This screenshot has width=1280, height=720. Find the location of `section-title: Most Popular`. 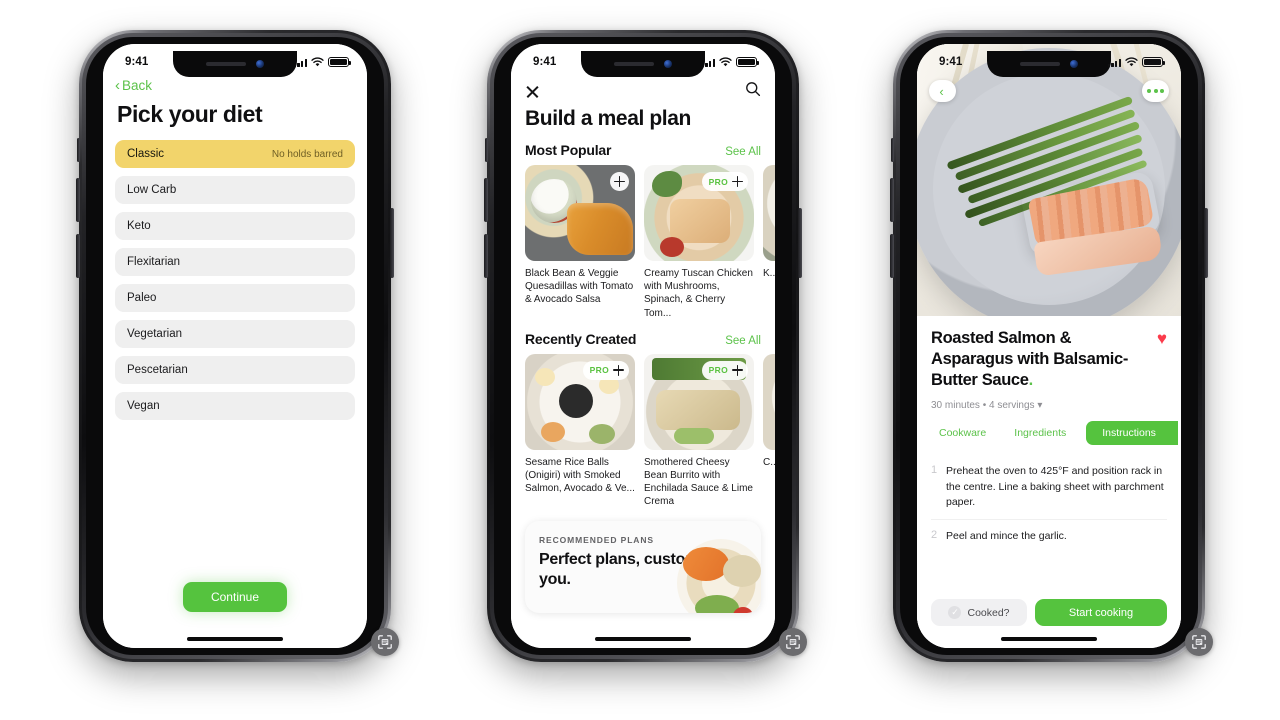

section-title: Most Popular is located at coordinates (568, 150).